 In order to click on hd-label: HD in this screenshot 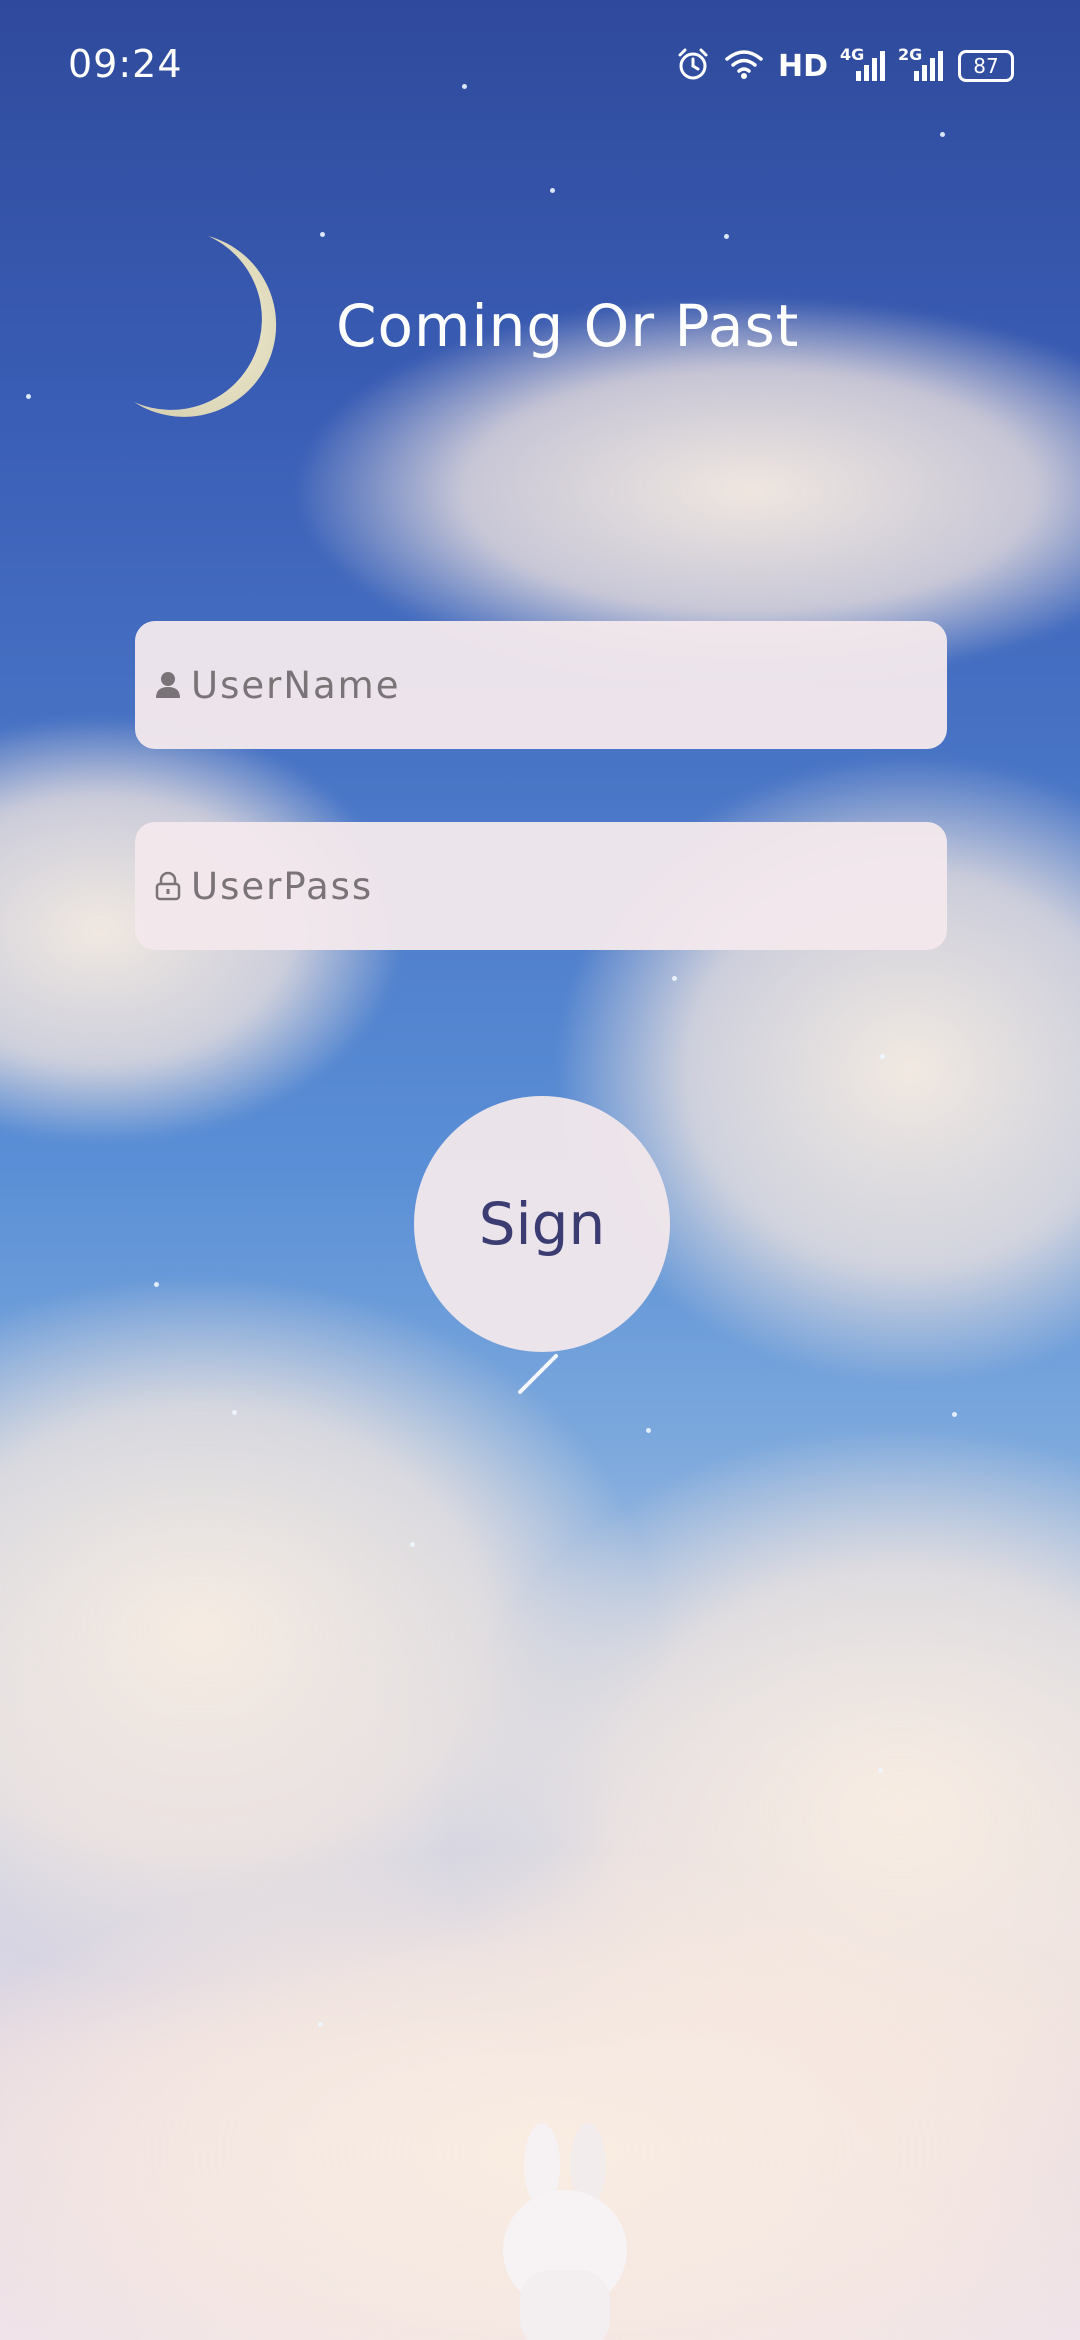, I will do `click(802, 66)`.